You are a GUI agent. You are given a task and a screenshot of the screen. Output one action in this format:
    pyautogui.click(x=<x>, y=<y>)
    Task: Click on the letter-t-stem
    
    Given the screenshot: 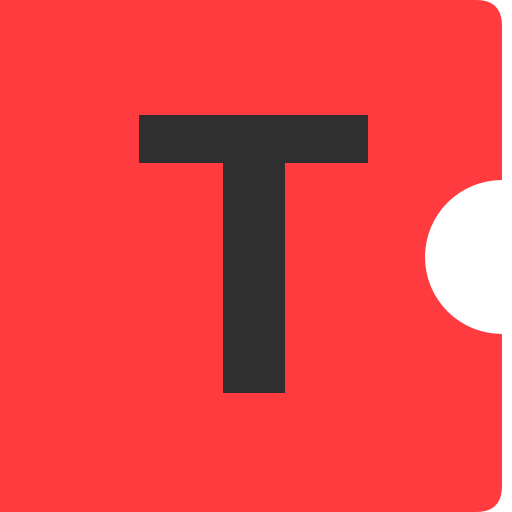 What is the action you would take?
    pyautogui.click(x=254, y=254)
    